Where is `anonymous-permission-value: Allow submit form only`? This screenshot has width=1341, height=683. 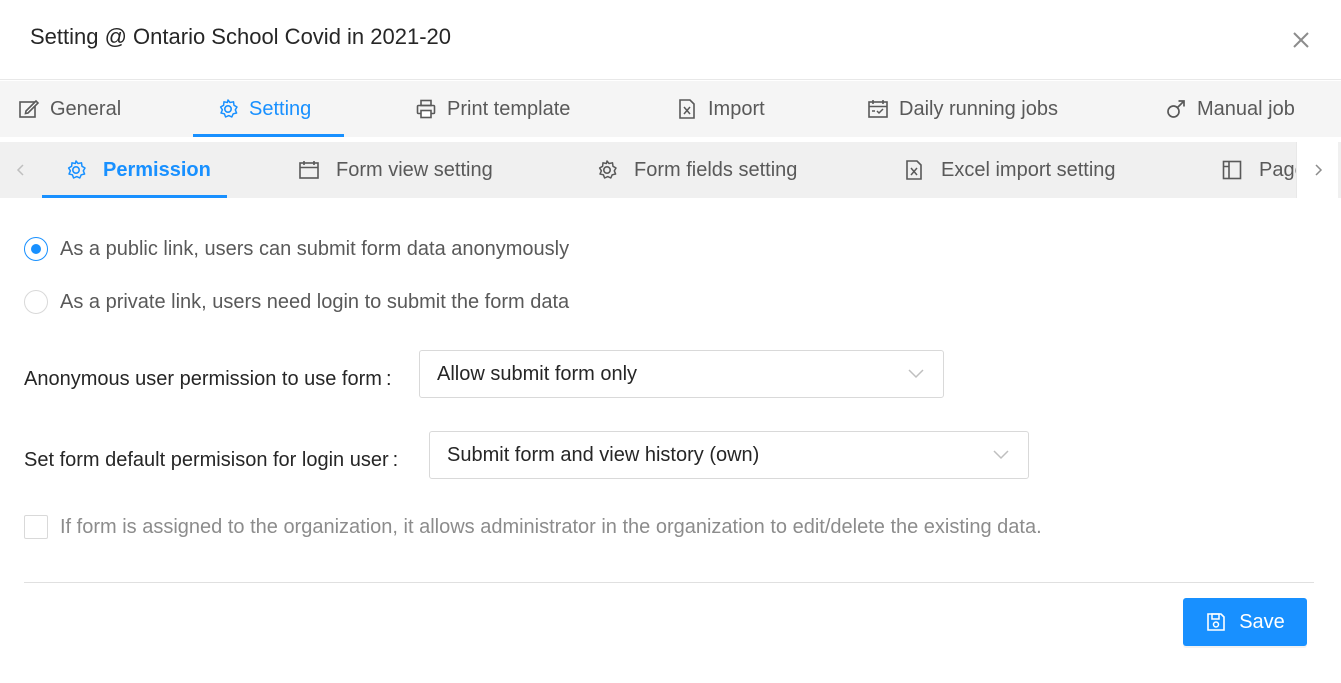 anonymous-permission-value: Allow submit form only is located at coordinates (537, 373).